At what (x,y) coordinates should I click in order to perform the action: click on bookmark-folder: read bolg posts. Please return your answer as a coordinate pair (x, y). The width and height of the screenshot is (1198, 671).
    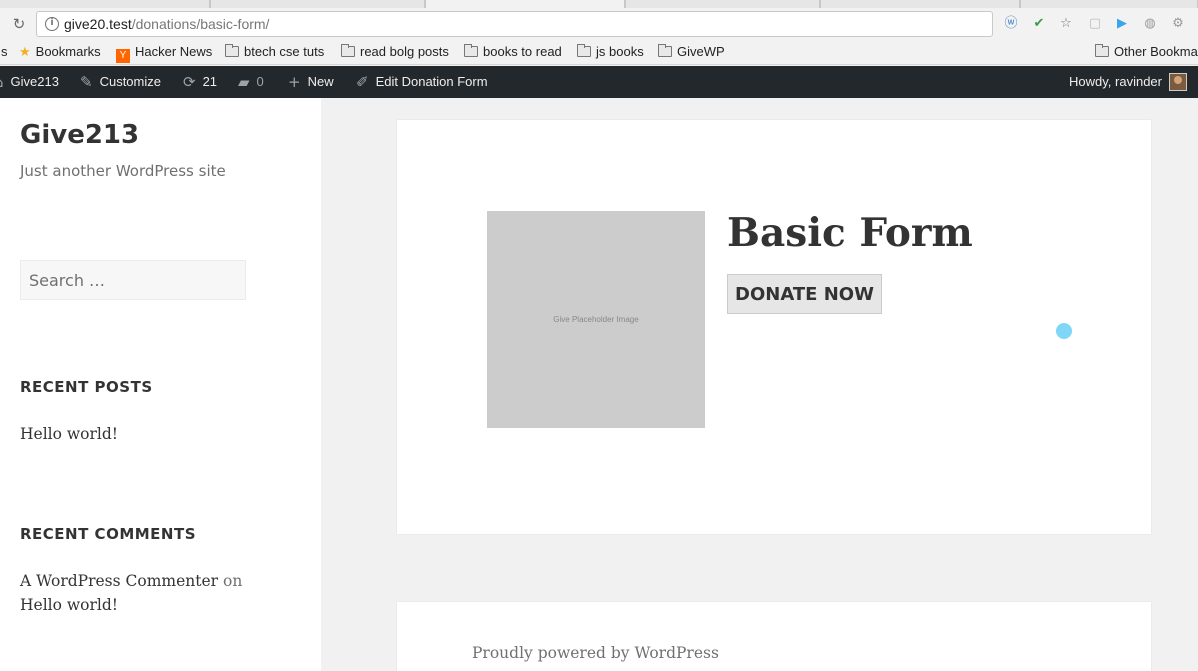
    Looking at the image, I should click on (395, 52).